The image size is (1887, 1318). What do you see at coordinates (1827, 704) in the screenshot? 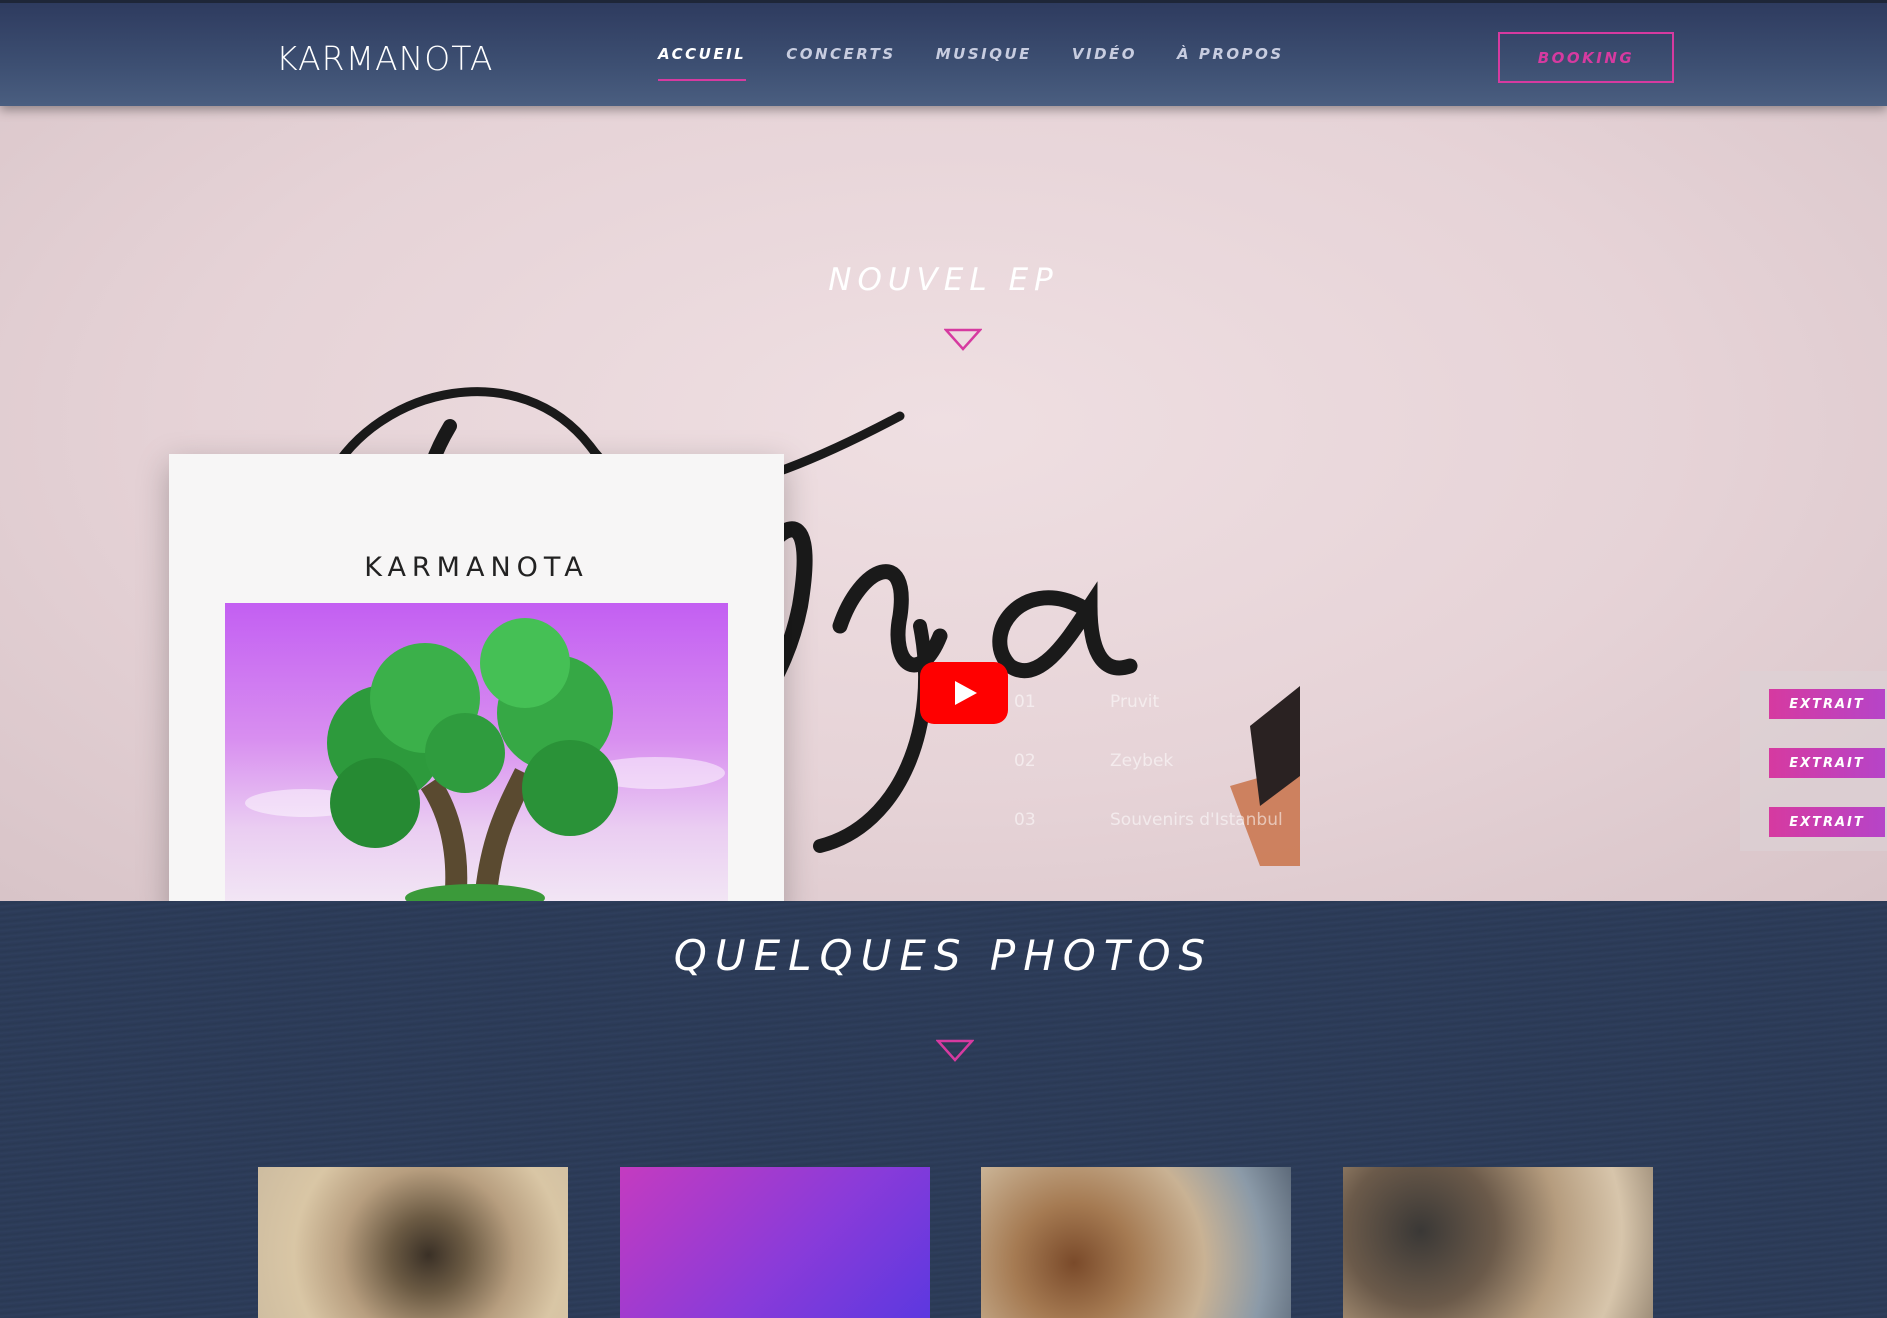
I see `extract-button-1: EXTRAIT` at bounding box center [1827, 704].